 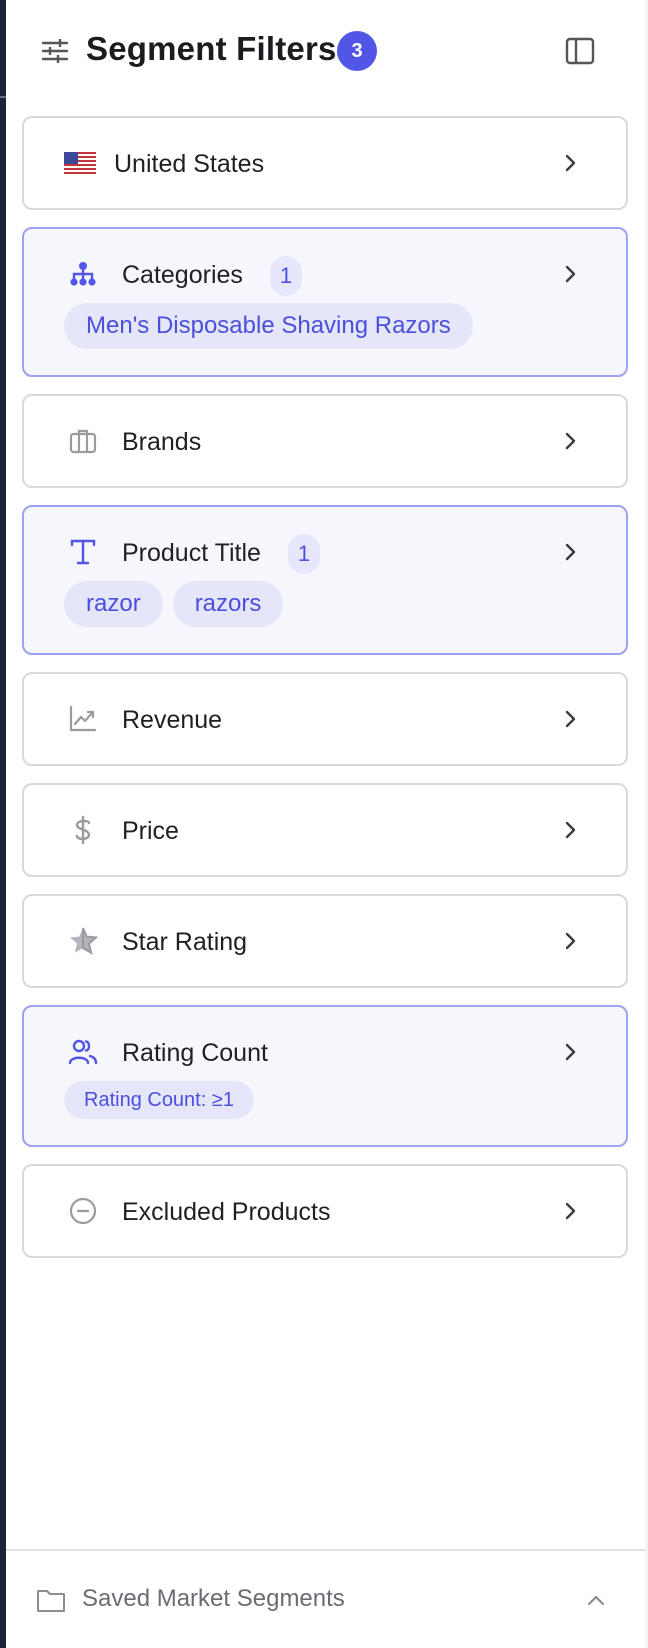 I want to click on filter-label: Revenue, so click(x=172, y=720).